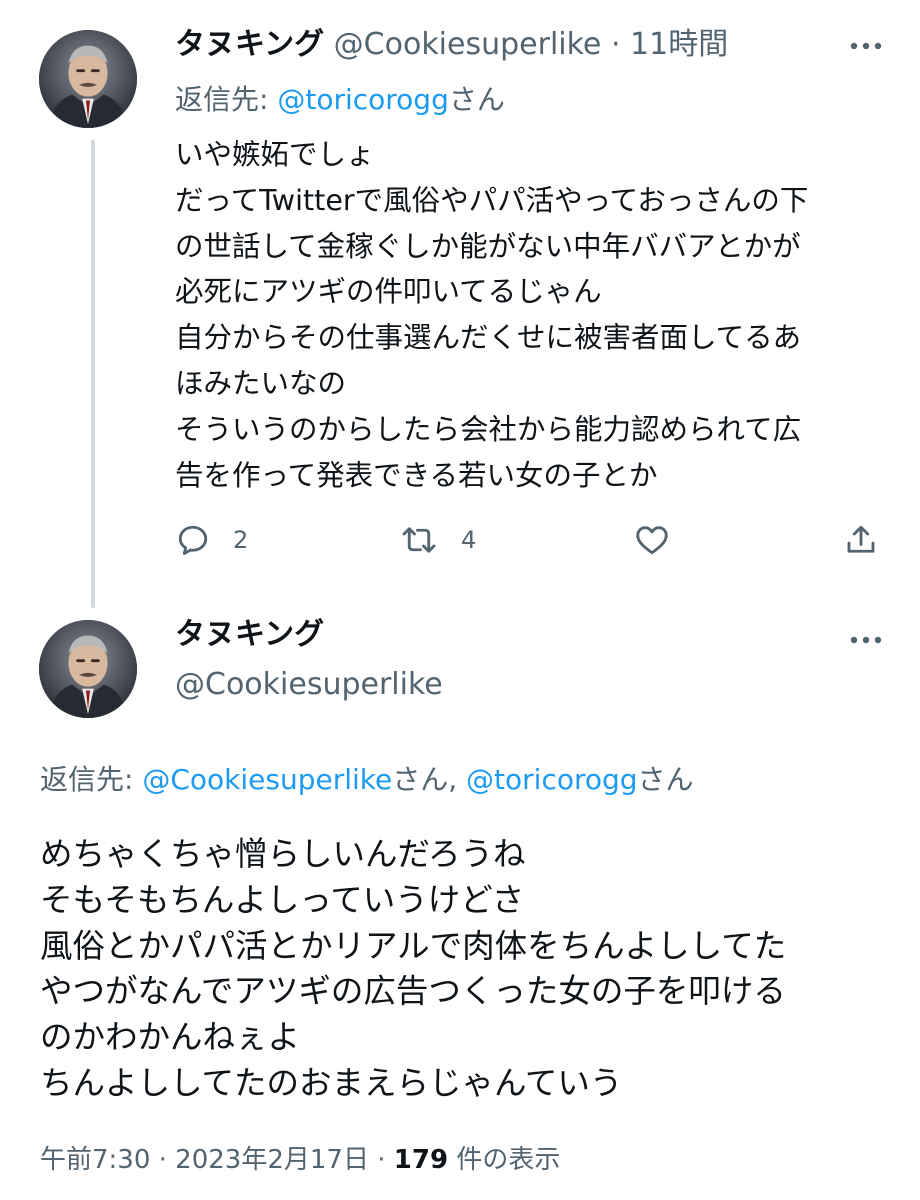 Image resolution: width=920 pixels, height=1200 pixels. What do you see at coordinates (421, 1160) in the screenshot?
I see `view-count: 179` at bounding box center [421, 1160].